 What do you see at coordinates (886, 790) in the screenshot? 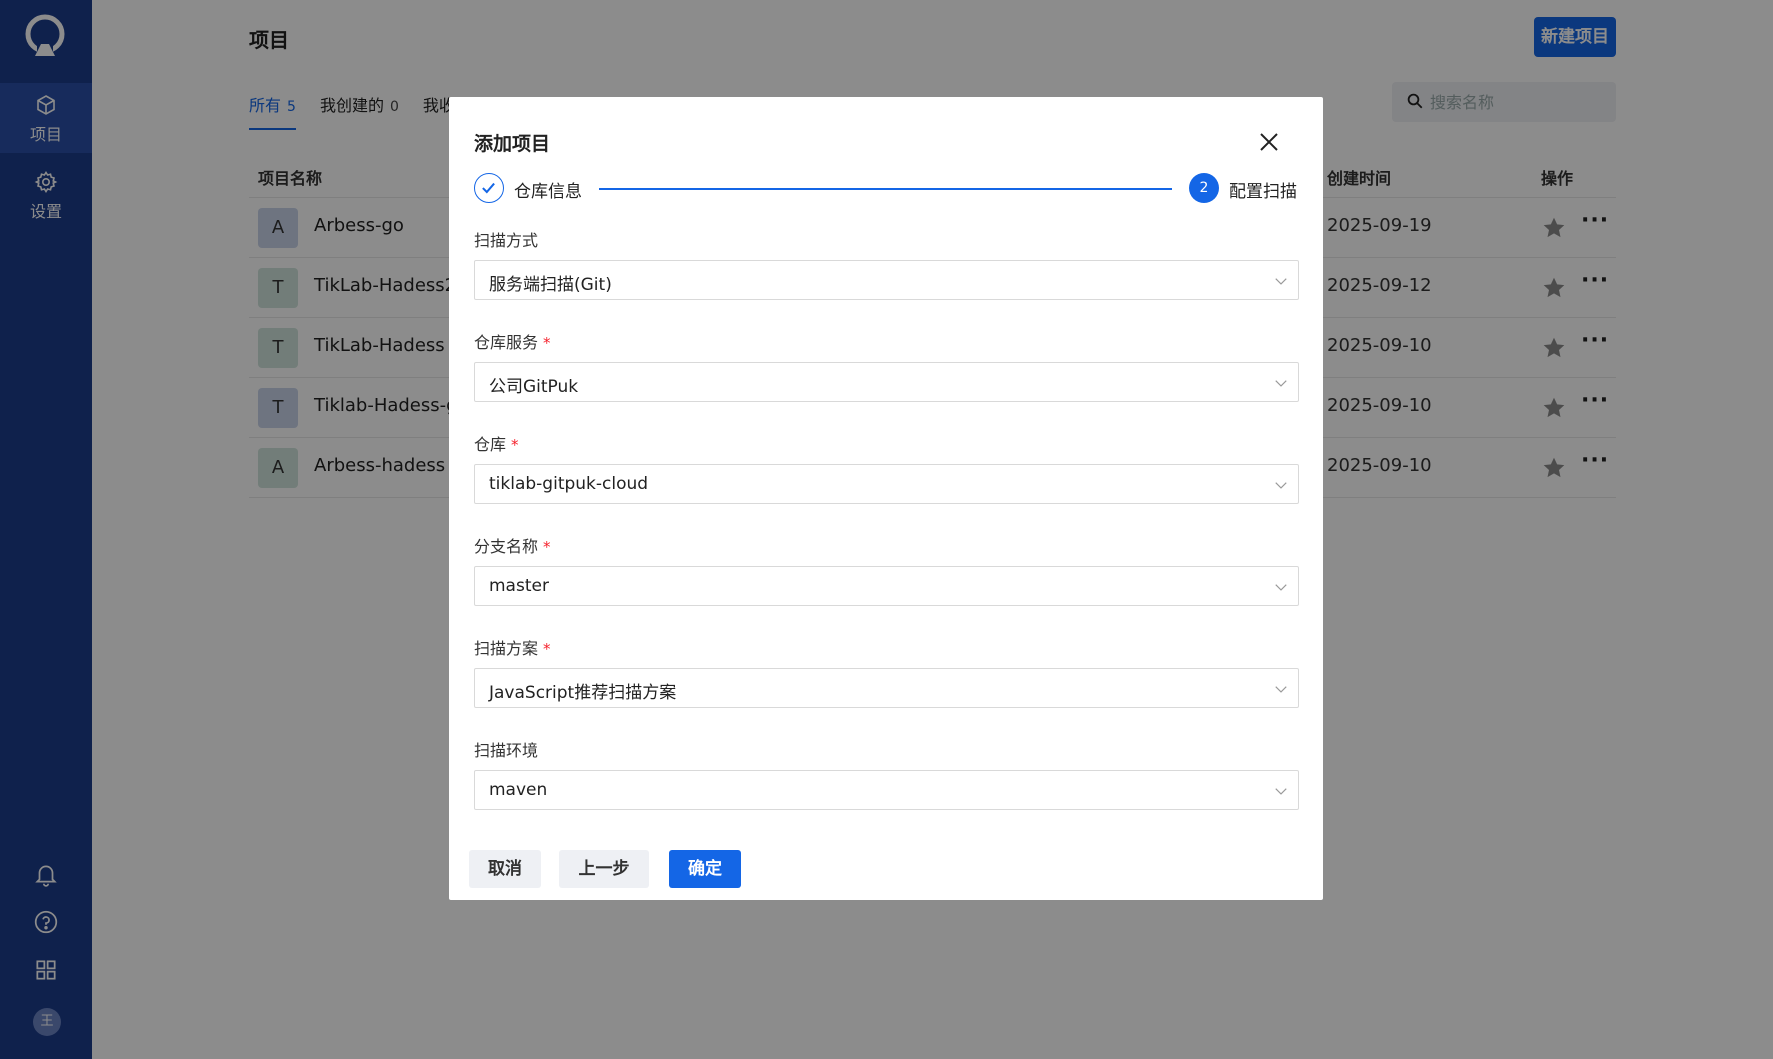
I see `scan-env-select: maven` at bounding box center [886, 790].